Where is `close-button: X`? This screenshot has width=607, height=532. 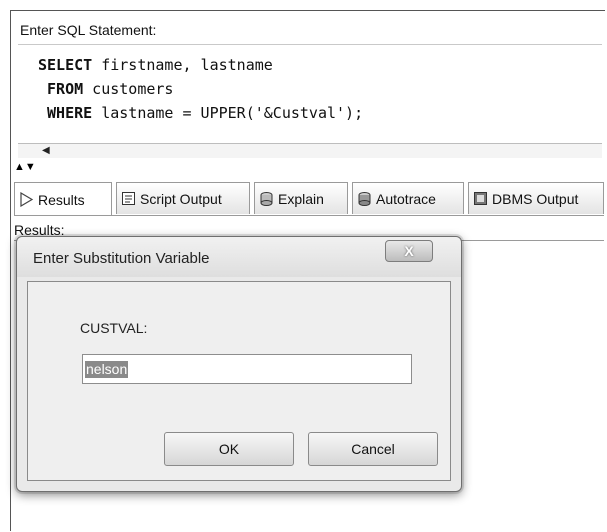
close-button: X is located at coordinates (409, 251).